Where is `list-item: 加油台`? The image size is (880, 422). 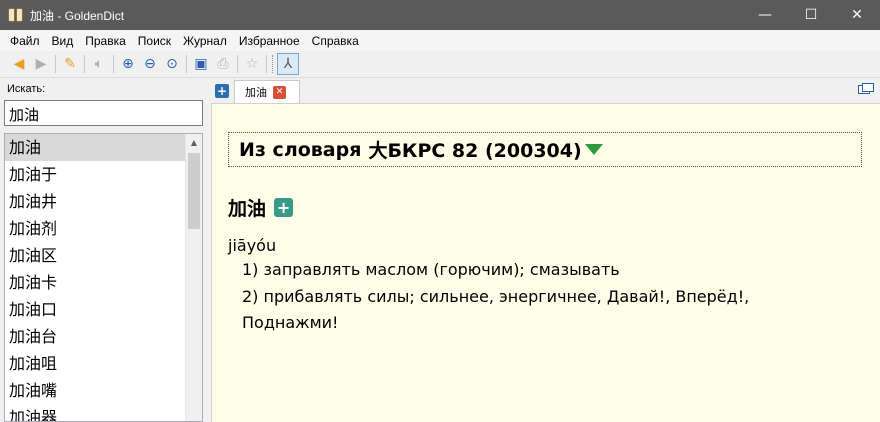
list-item: 加油台 is located at coordinates (95, 336).